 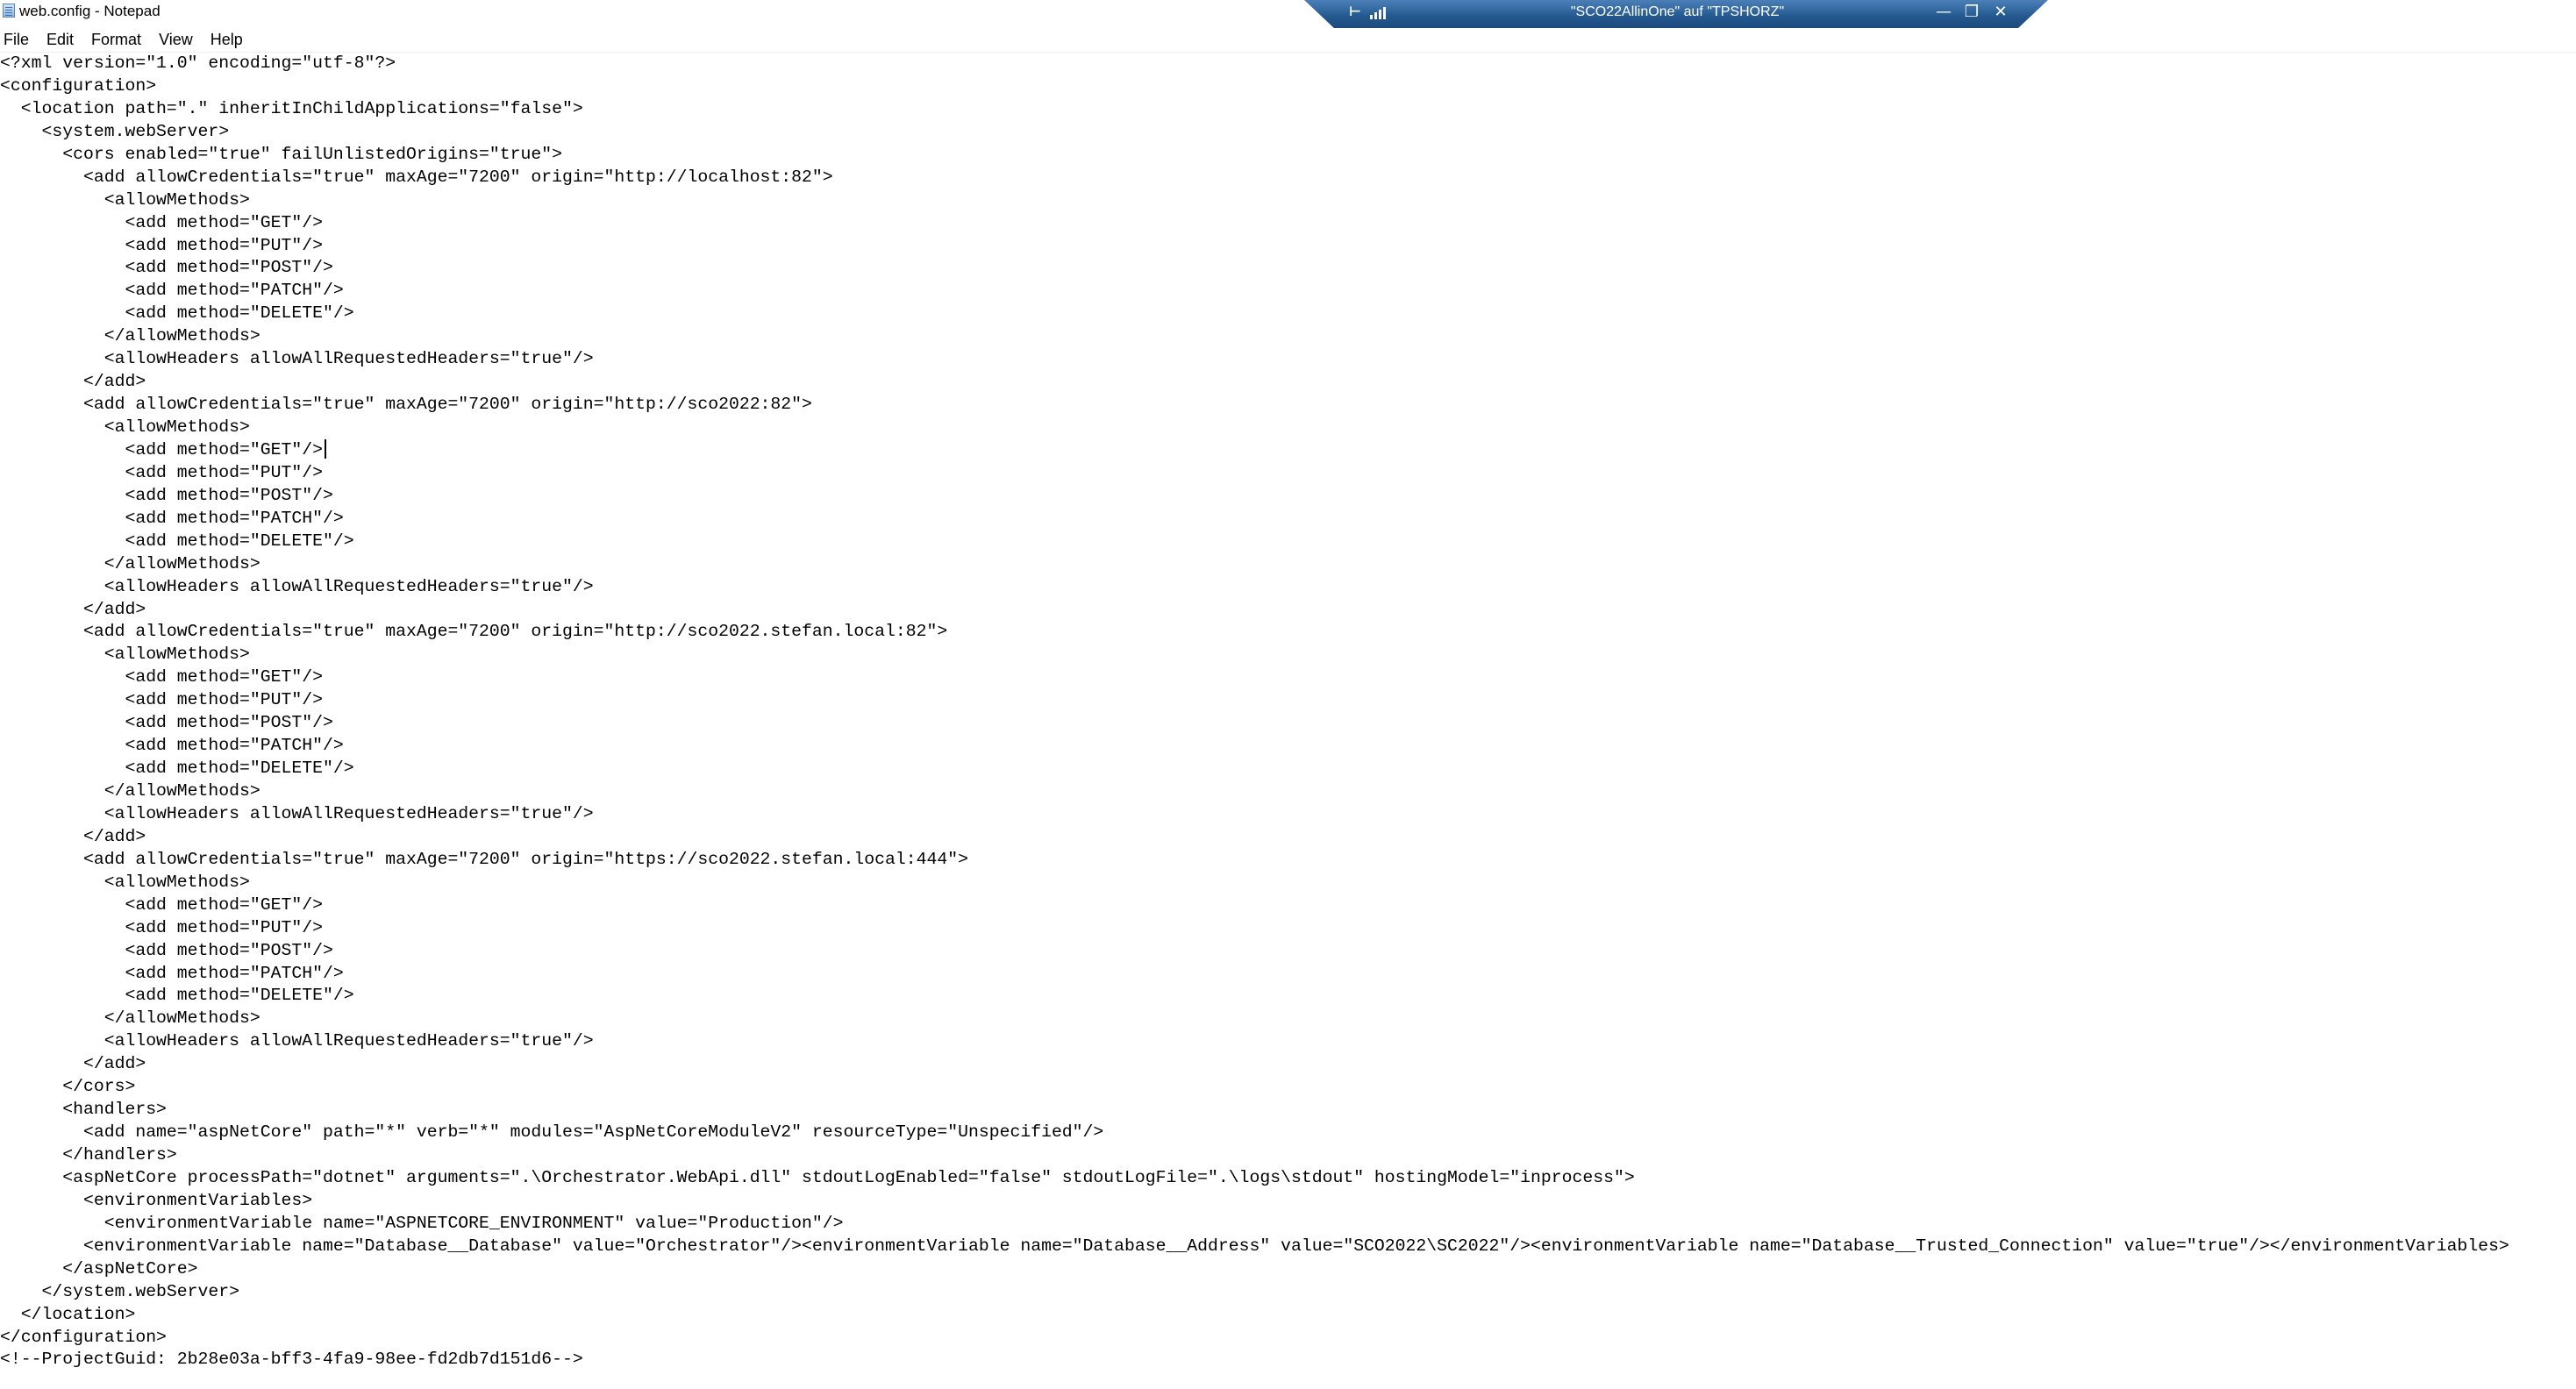 I want to click on text-caret, so click(x=326, y=449).